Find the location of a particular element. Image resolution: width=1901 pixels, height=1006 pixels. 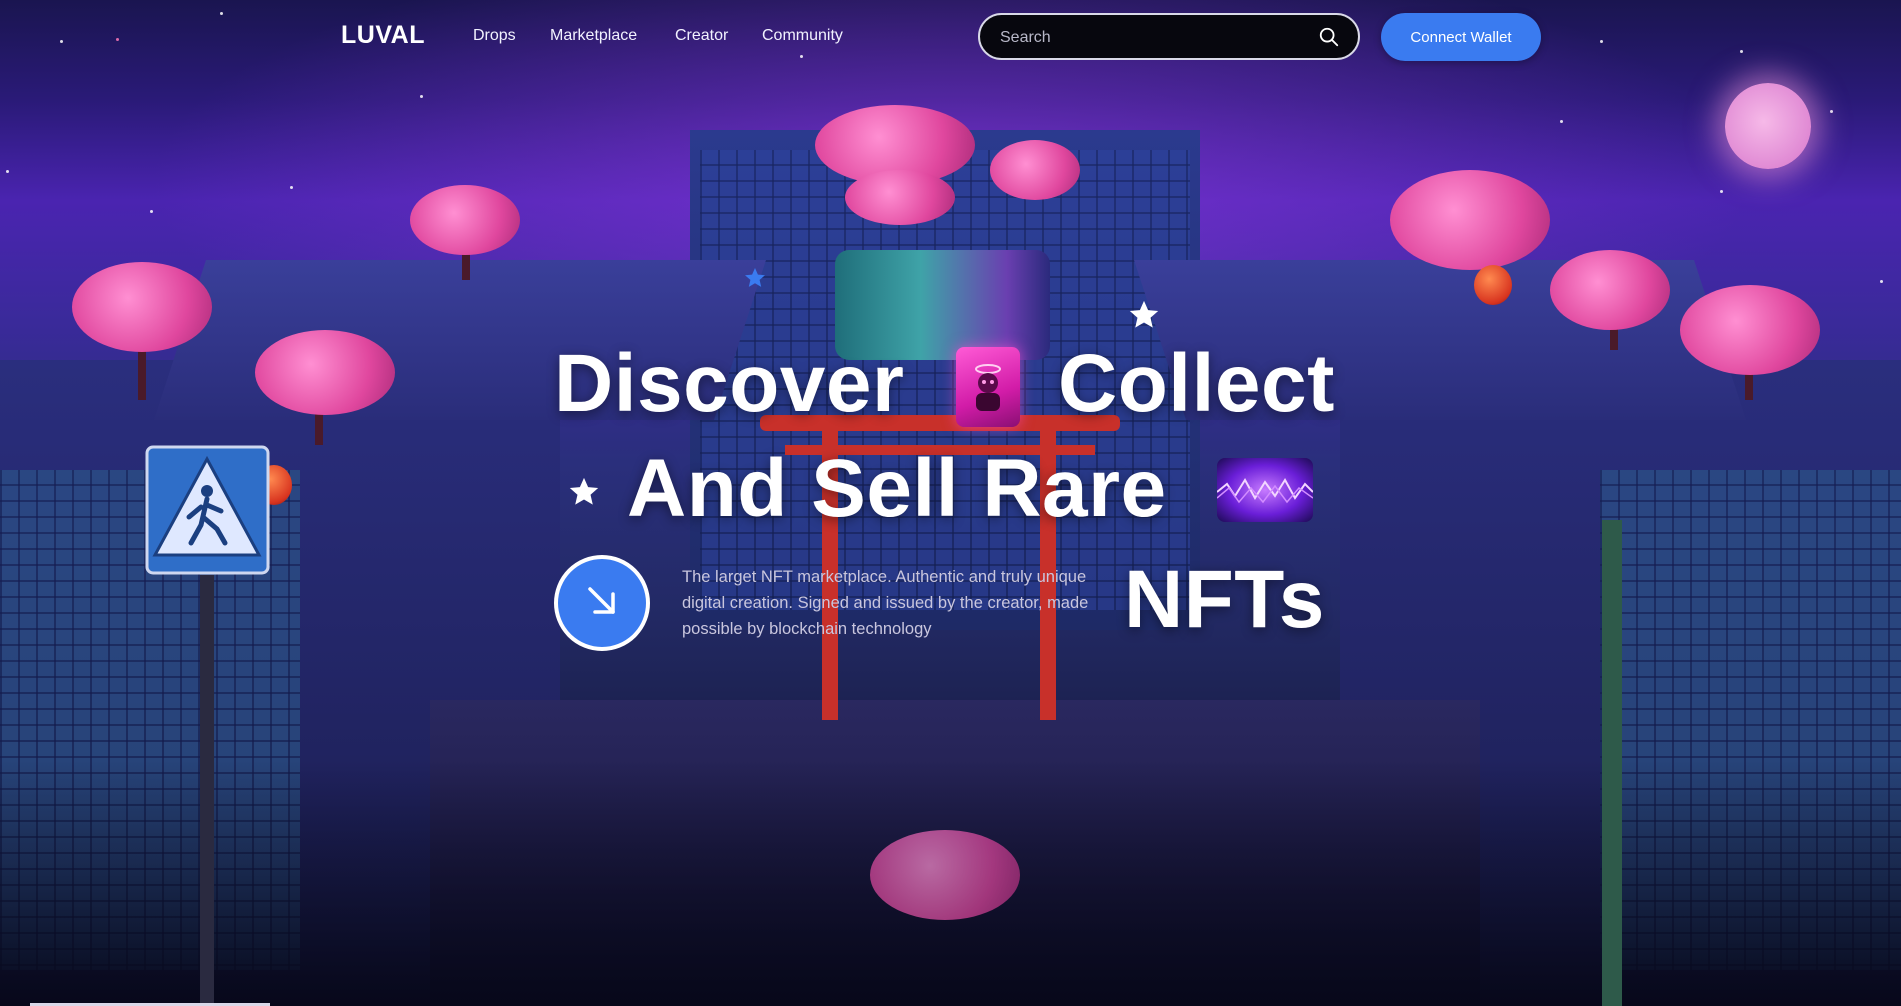

hero-heading-discover: Discover is located at coordinates (729, 383).